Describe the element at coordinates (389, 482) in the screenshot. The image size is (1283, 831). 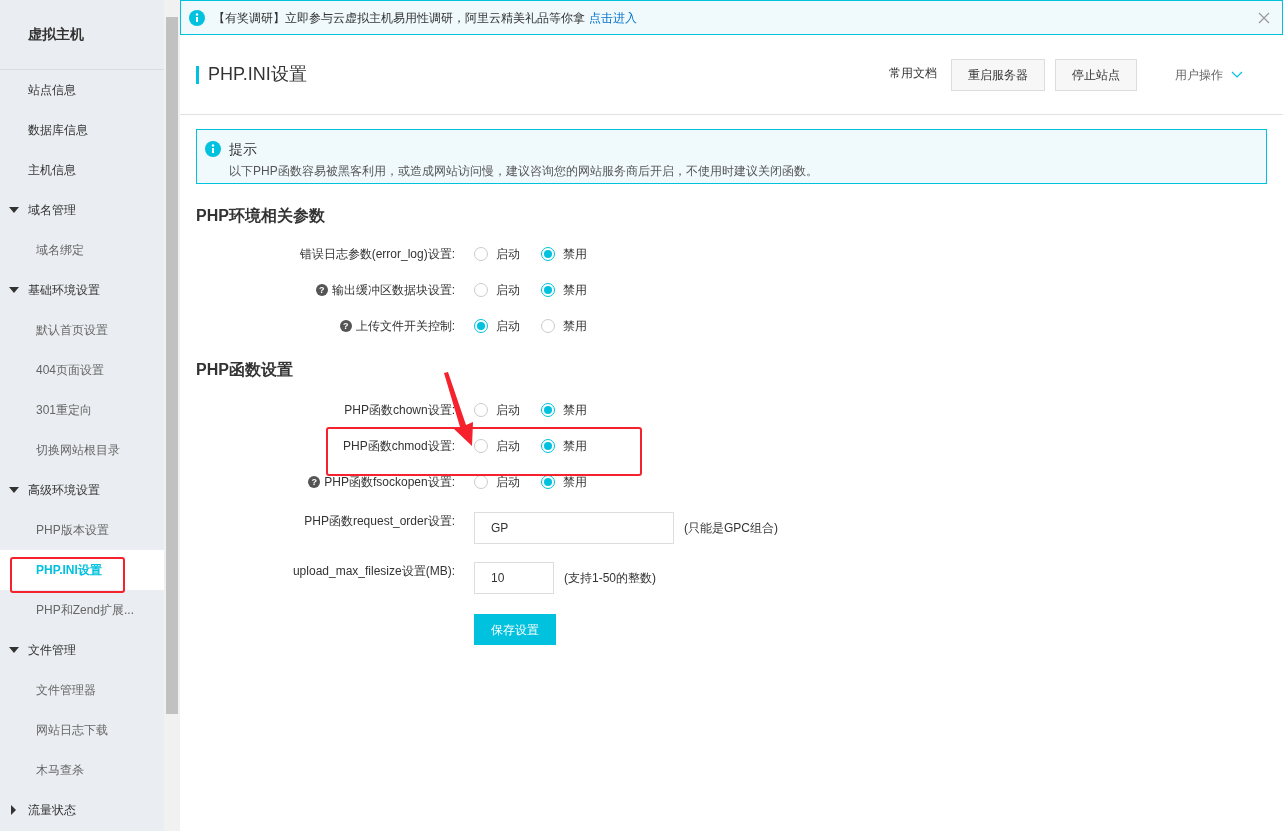
I see `field-label: PHP函数fsockopen设置:` at that location.